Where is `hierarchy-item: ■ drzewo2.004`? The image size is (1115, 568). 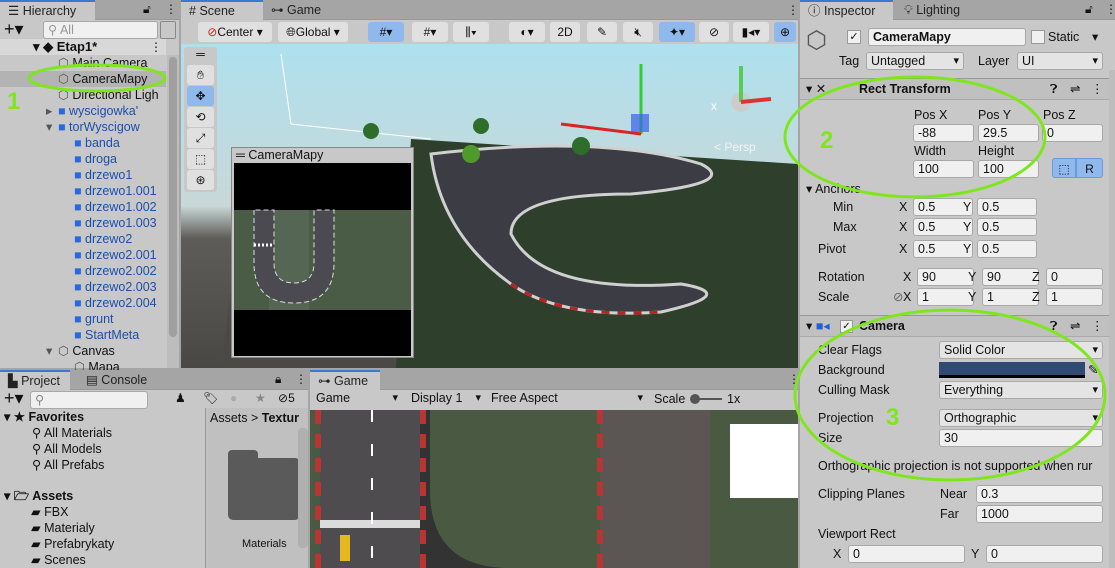 hierarchy-item: ■ drzewo2.004 is located at coordinates (83, 303).